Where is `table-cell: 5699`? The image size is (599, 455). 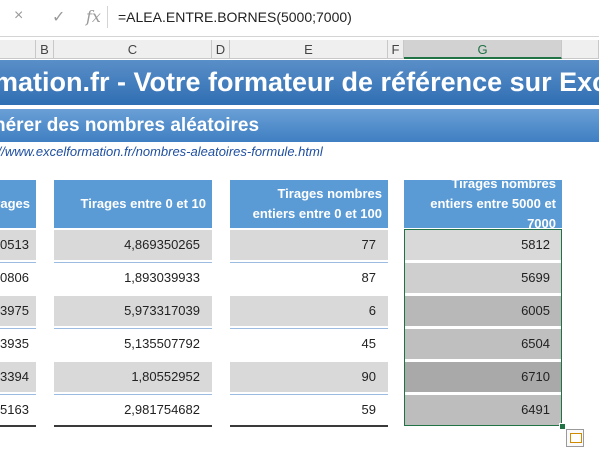
table-cell: 5699 is located at coordinates (483, 278).